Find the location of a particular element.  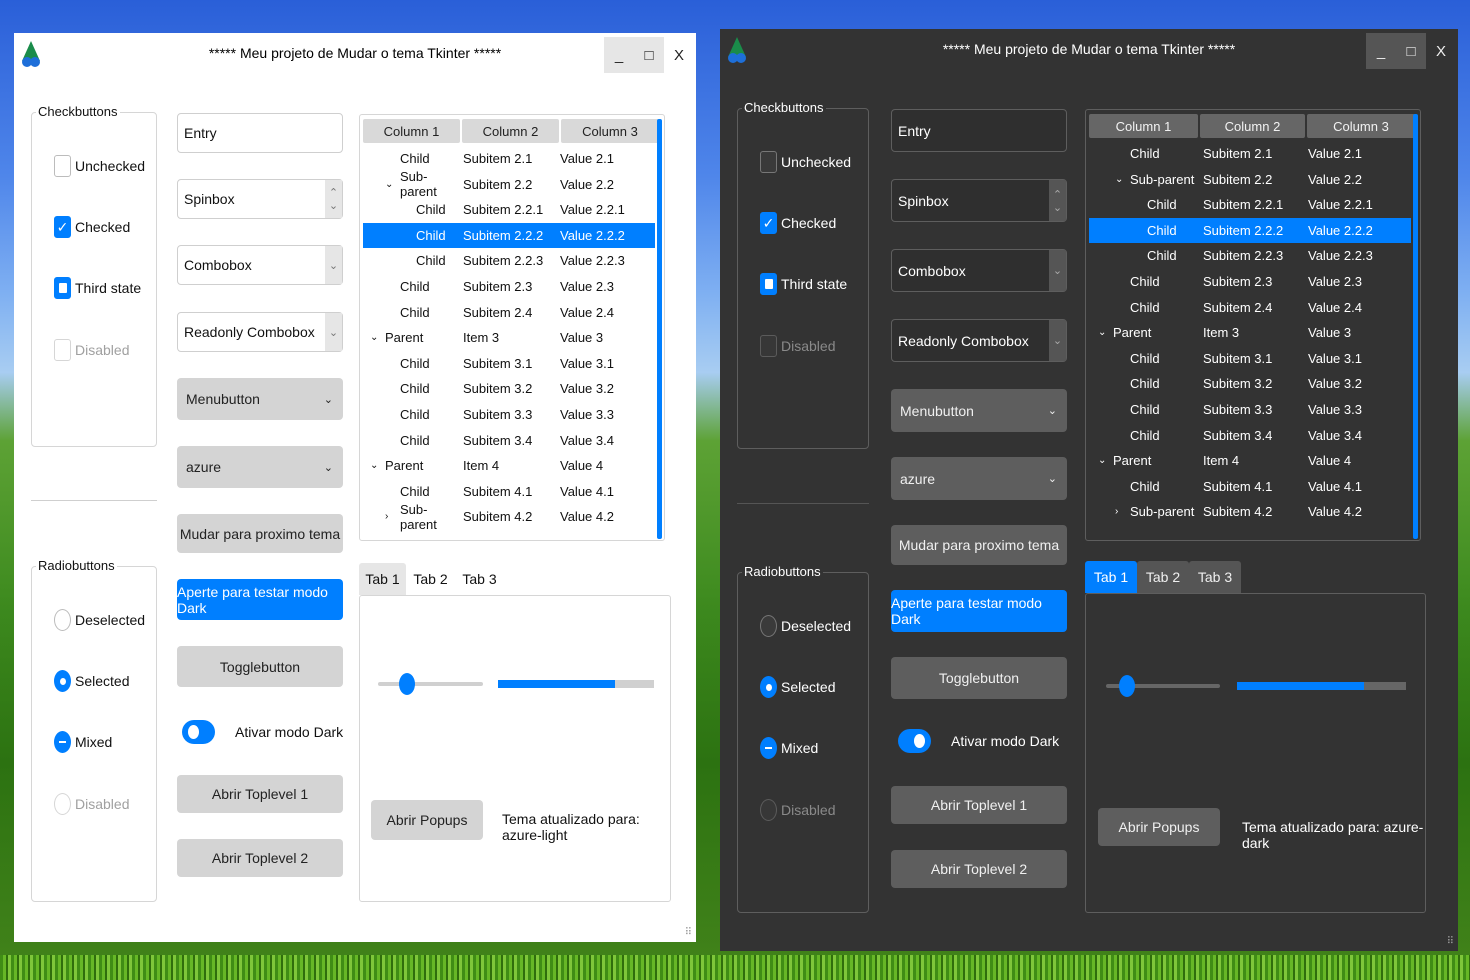

resize-grip-icon: ⠿ is located at coordinates (688, 932).